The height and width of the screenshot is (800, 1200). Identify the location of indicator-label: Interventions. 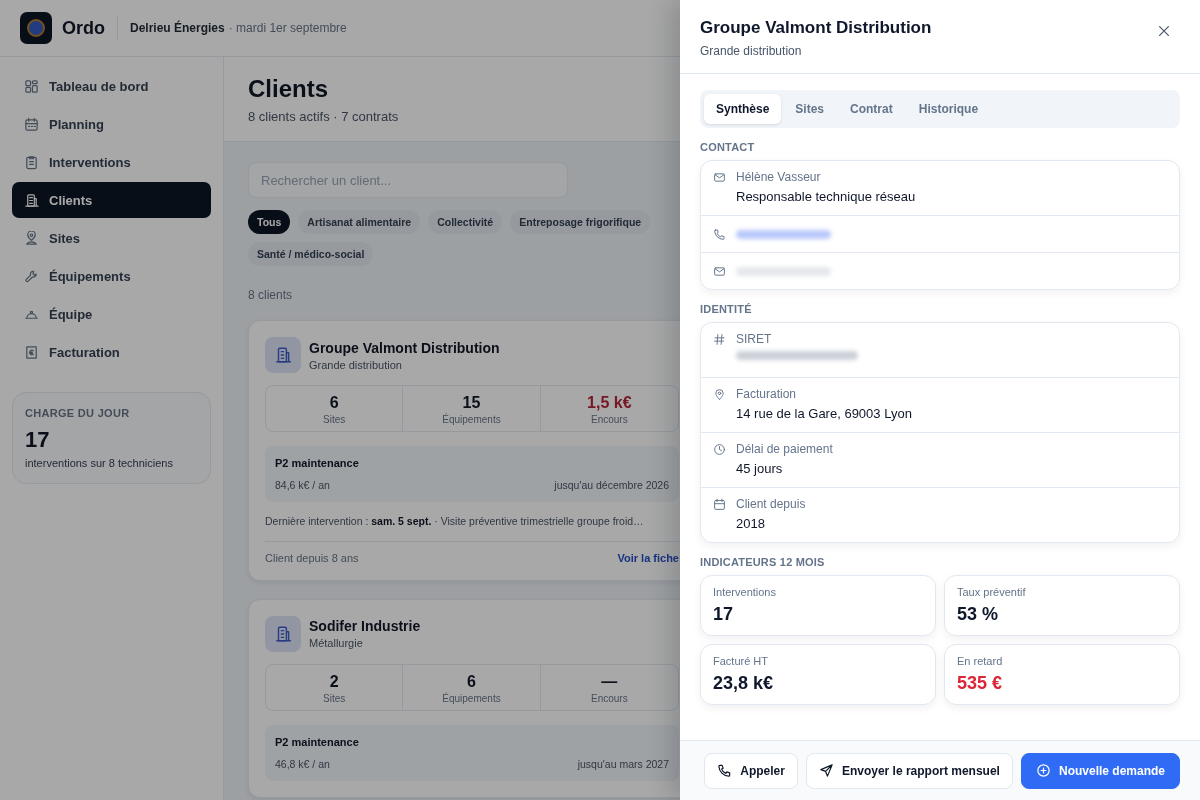
(745, 592).